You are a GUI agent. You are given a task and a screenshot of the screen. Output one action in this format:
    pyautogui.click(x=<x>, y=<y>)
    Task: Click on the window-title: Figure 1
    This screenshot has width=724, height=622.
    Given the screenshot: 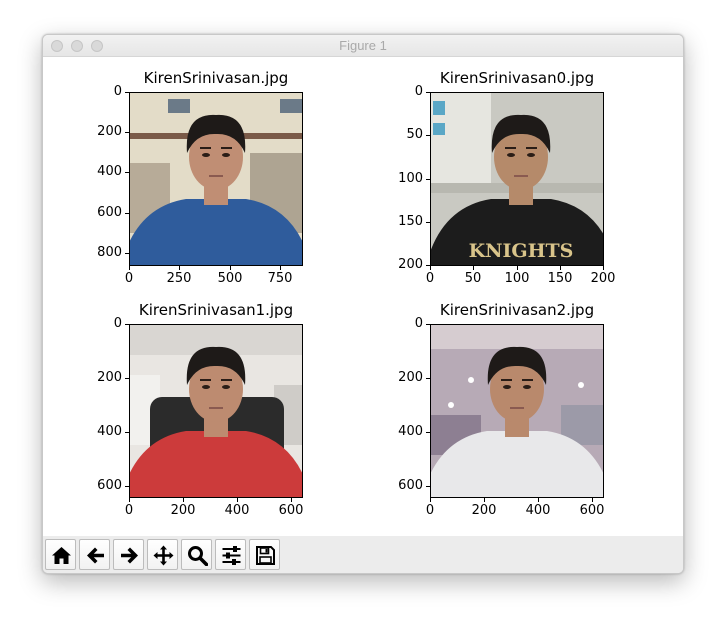 What is the action you would take?
    pyautogui.click(x=363, y=45)
    